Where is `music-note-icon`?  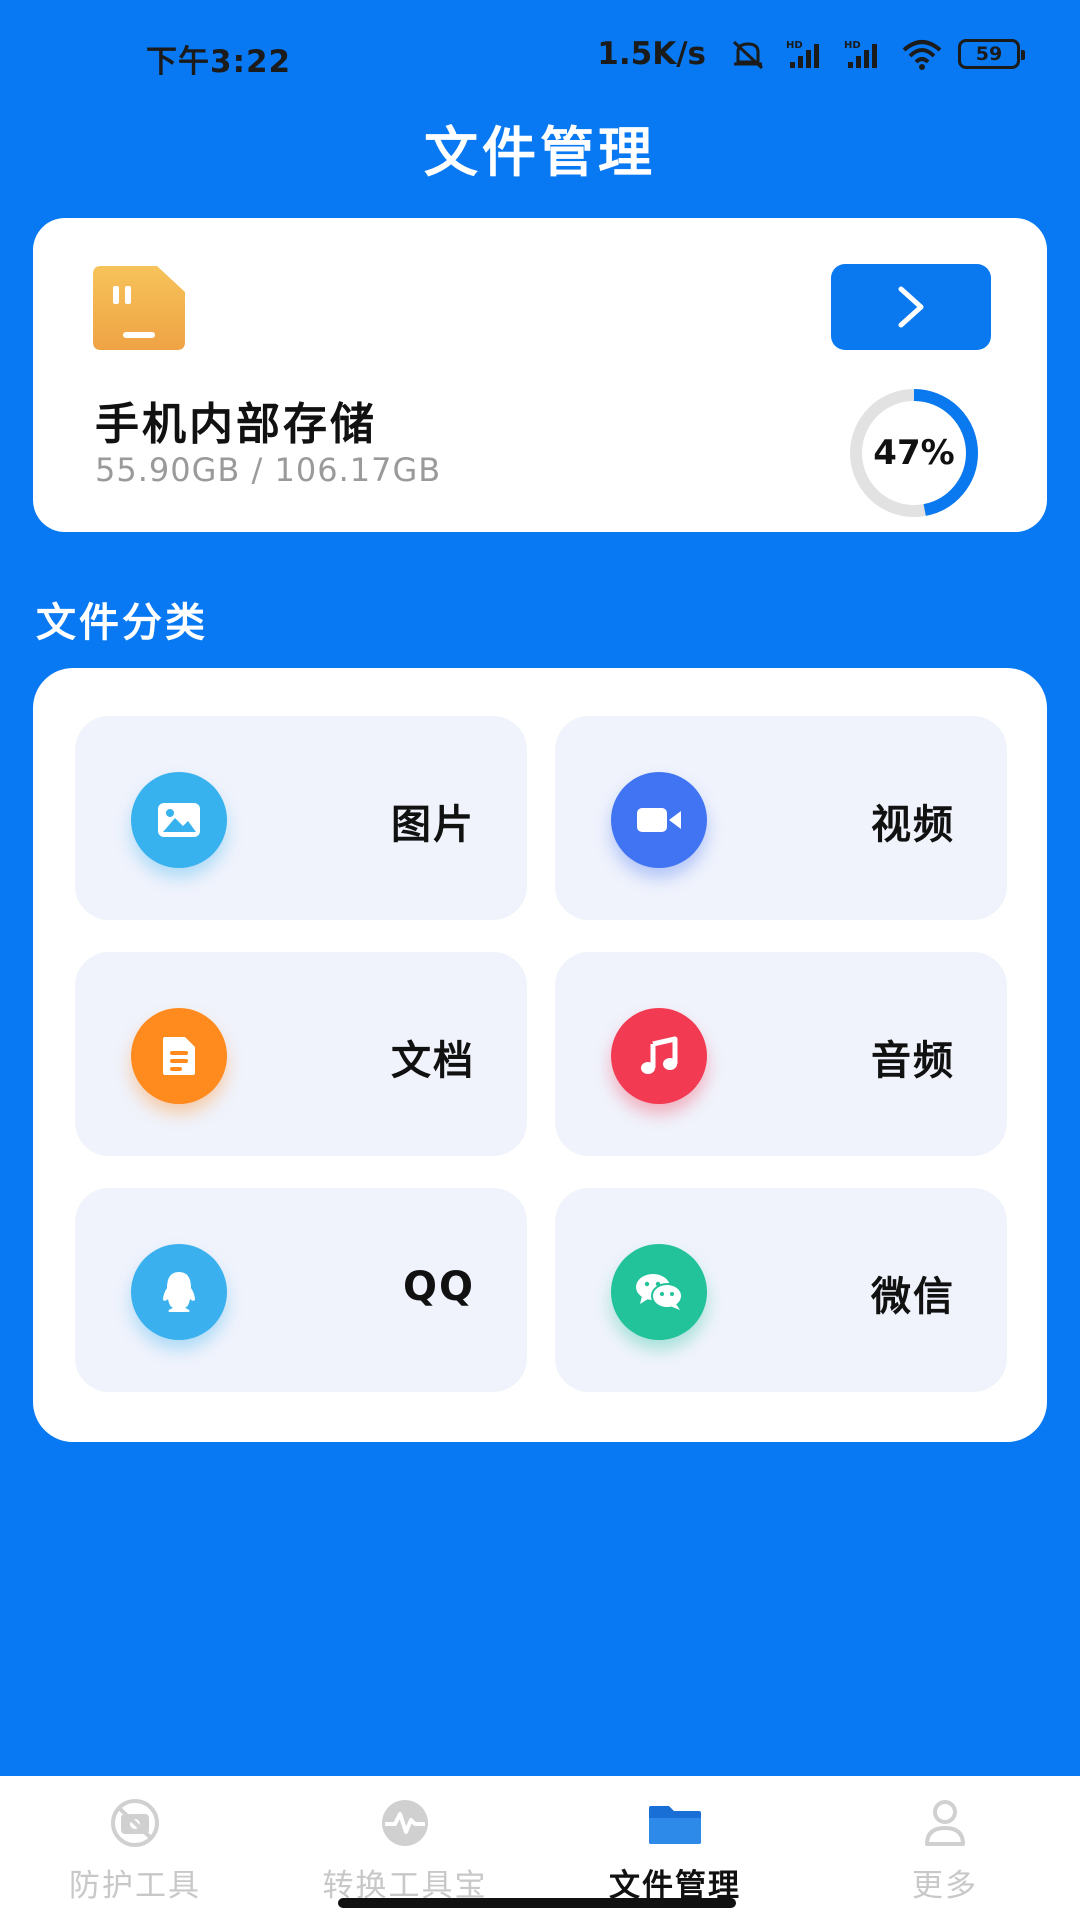
music-note-icon is located at coordinates (659, 1056).